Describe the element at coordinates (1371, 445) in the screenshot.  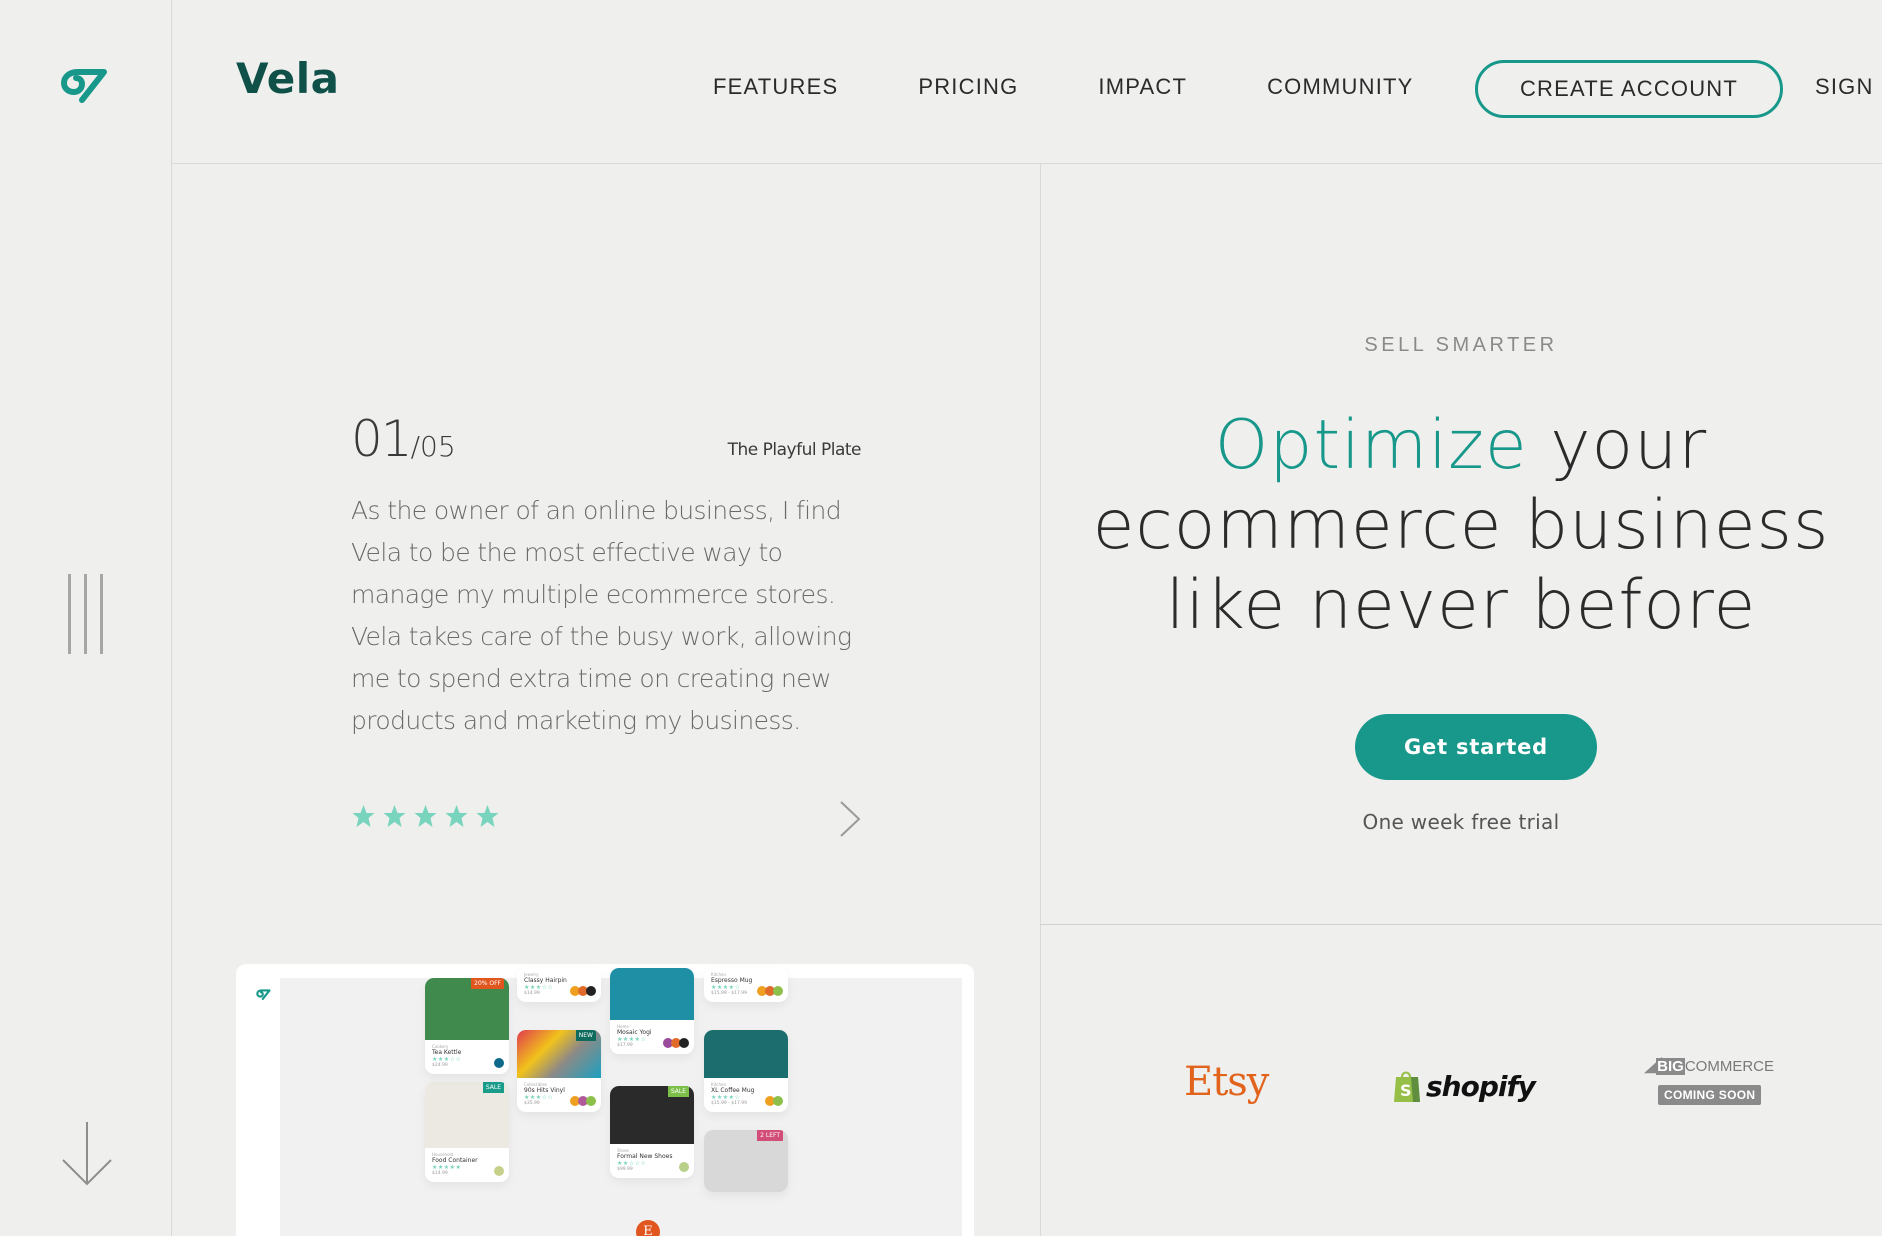
I see `headline-accent: Optimize` at that location.